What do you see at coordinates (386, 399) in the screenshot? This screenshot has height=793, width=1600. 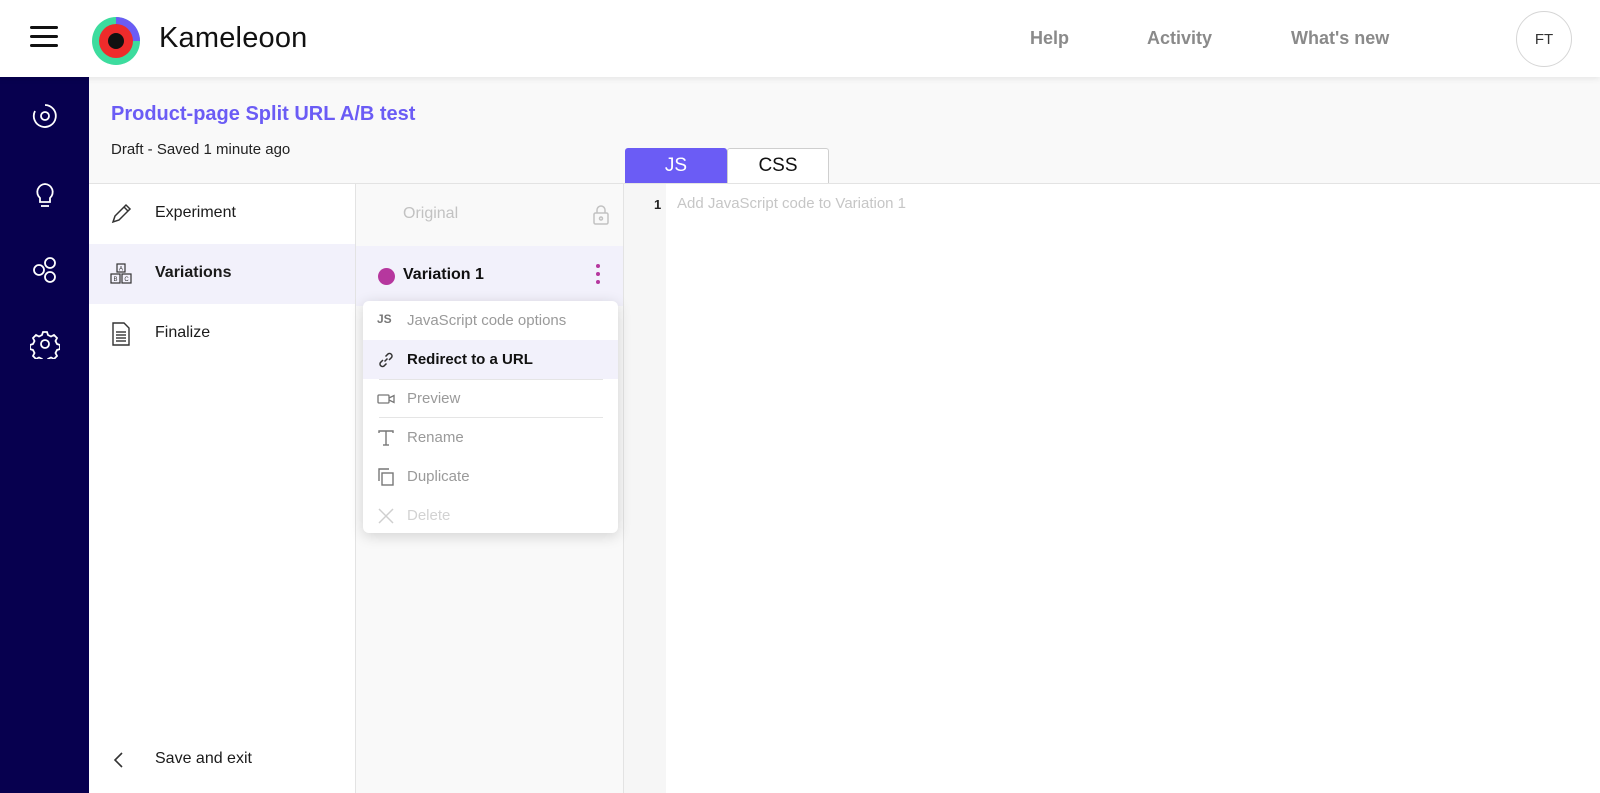 I see `video-icon` at bounding box center [386, 399].